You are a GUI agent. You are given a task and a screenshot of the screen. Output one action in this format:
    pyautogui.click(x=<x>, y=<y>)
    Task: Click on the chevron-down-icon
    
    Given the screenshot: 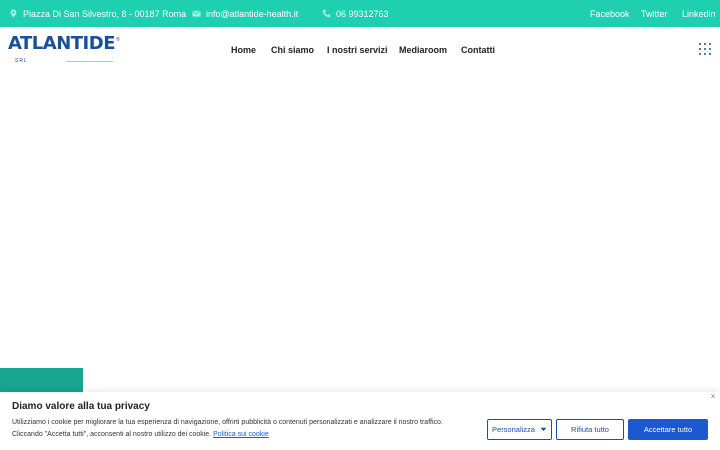 What is the action you would take?
    pyautogui.click(x=543, y=429)
    